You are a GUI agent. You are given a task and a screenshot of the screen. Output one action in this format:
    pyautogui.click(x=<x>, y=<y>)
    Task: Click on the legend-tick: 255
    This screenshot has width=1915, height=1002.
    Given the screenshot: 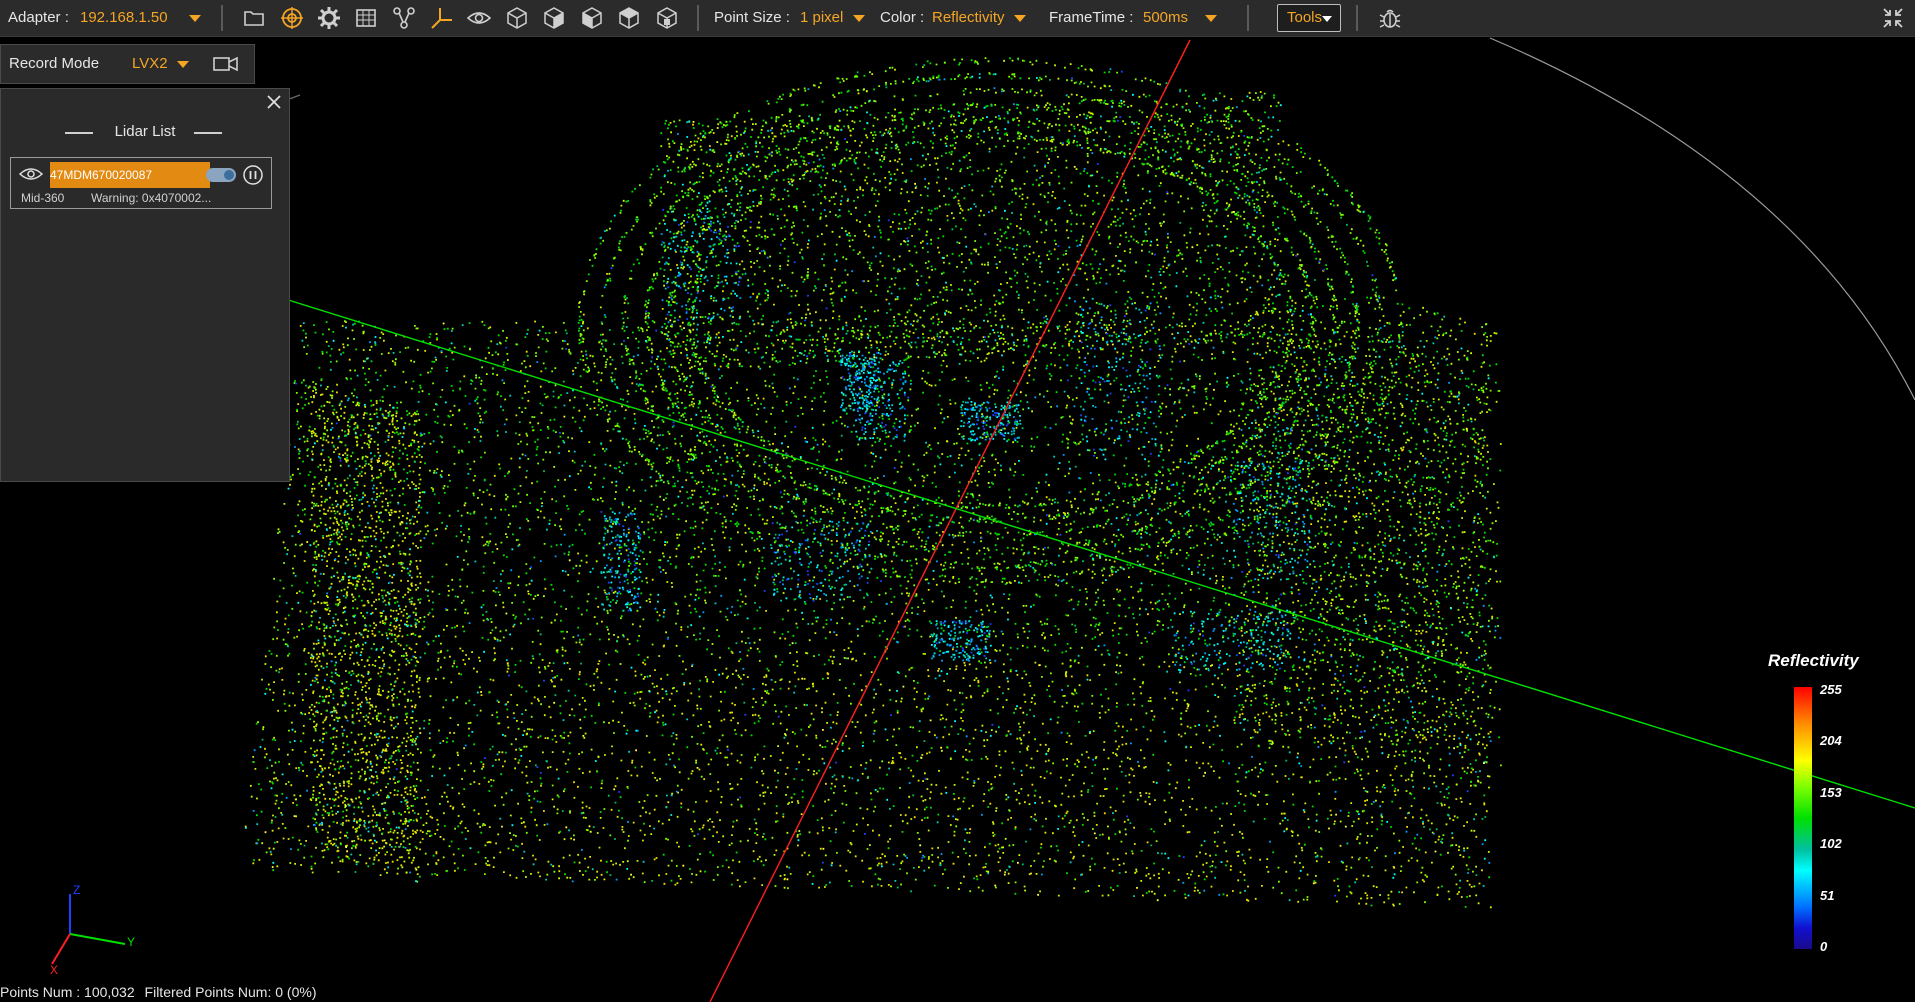 What is the action you would take?
    pyautogui.click(x=1831, y=689)
    